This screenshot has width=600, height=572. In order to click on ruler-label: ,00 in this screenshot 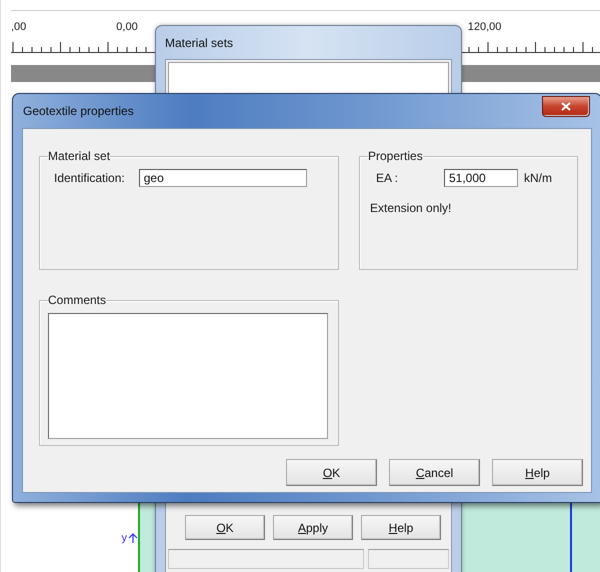, I will do `click(18, 28)`.